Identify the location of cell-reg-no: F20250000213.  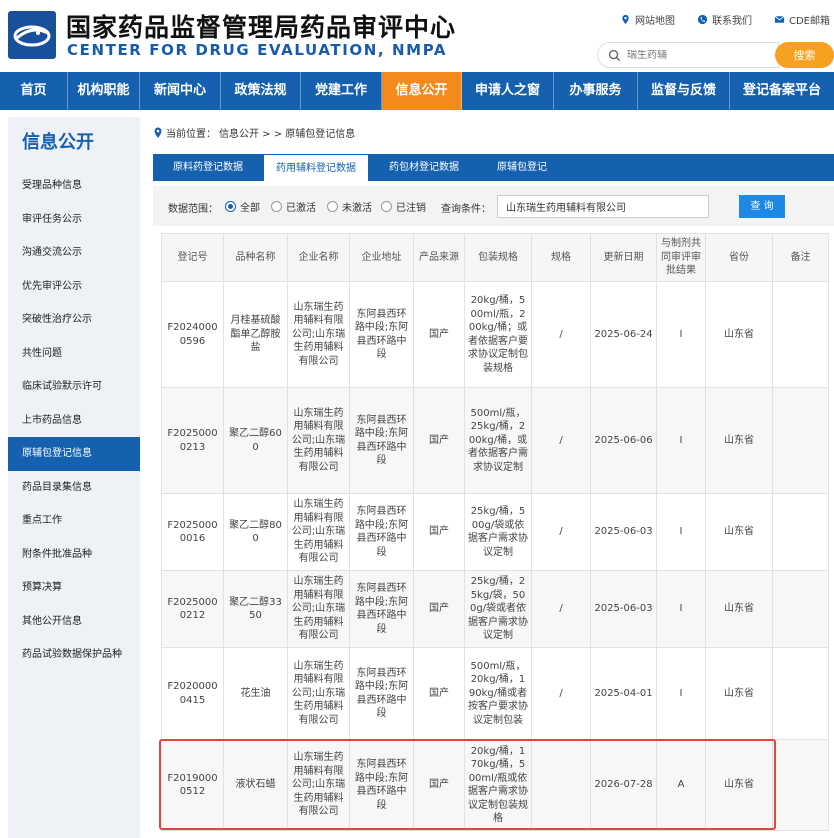
(192, 440).